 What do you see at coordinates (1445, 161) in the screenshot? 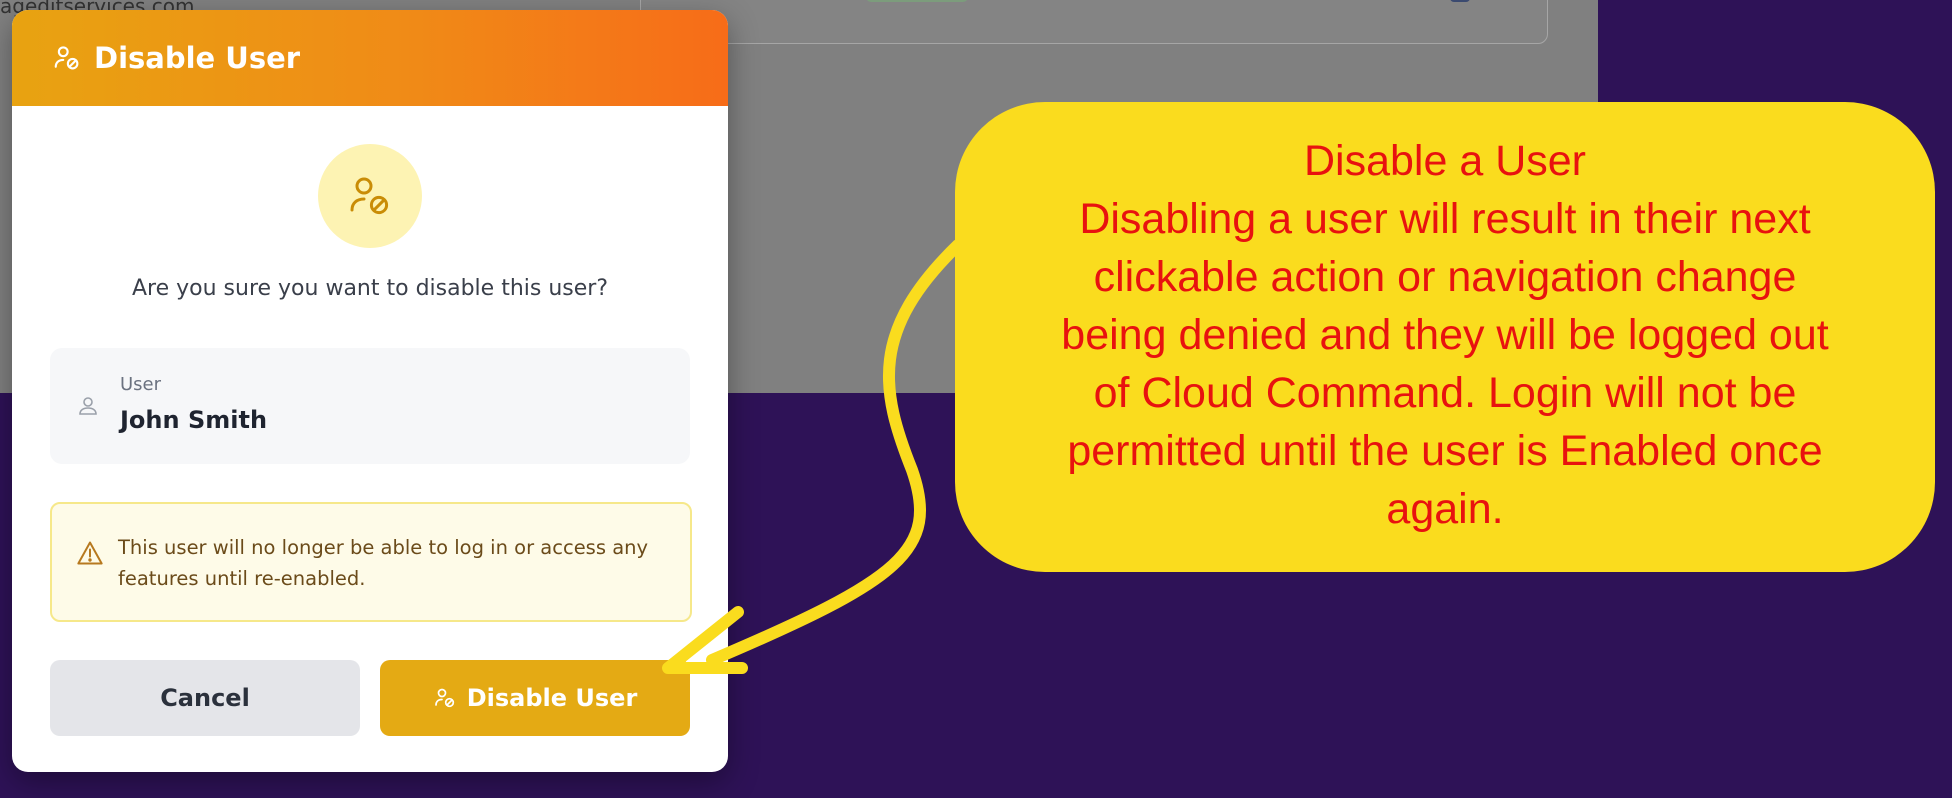
I see `callout-title: Disable a User` at bounding box center [1445, 161].